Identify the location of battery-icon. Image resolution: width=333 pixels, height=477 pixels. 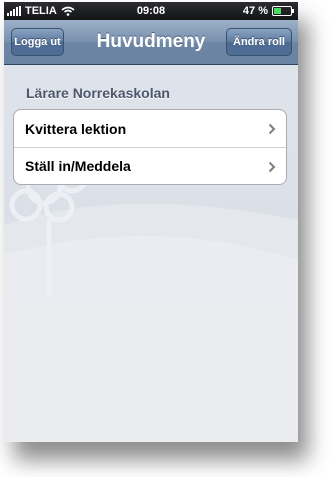
(283, 11).